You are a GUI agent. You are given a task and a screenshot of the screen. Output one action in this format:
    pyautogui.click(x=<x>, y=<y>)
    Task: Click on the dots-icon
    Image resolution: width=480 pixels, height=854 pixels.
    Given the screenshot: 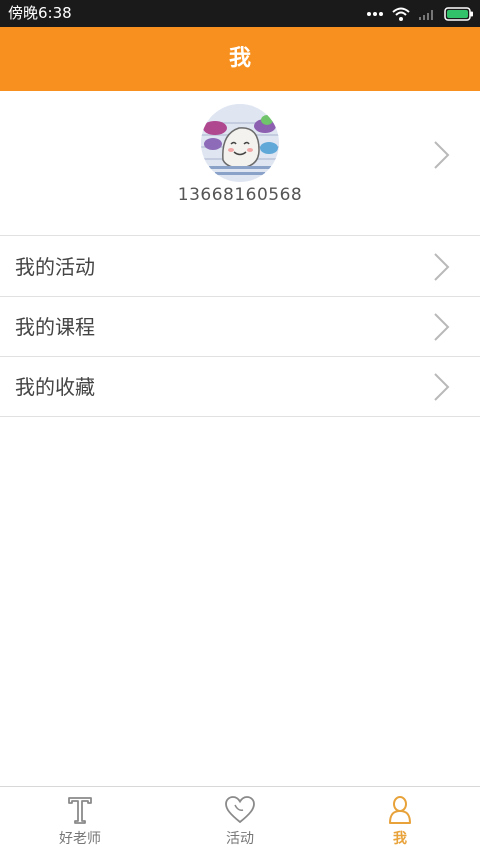 What is the action you would take?
    pyautogui.click(x=375, y=14)
    